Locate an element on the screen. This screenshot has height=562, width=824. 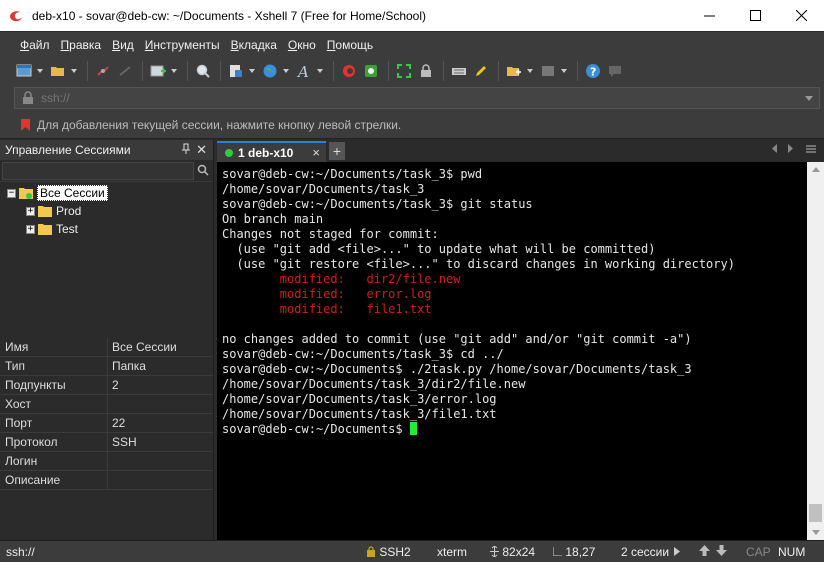
caps-lock-indicator: CAP is located at coordinates (758, 552).